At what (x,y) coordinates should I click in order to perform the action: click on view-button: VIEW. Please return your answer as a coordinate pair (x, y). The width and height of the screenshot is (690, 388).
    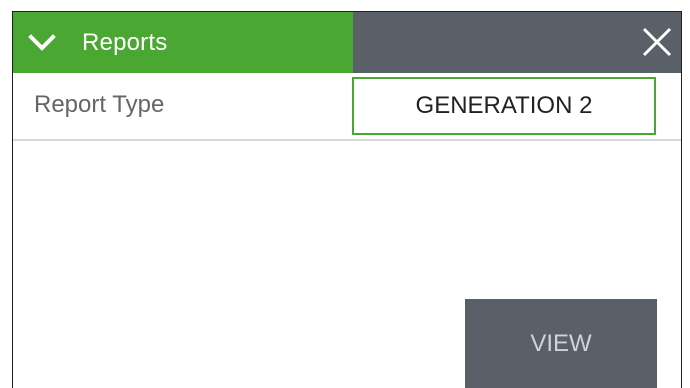
    Looking at the image, I should click on (561, 343).